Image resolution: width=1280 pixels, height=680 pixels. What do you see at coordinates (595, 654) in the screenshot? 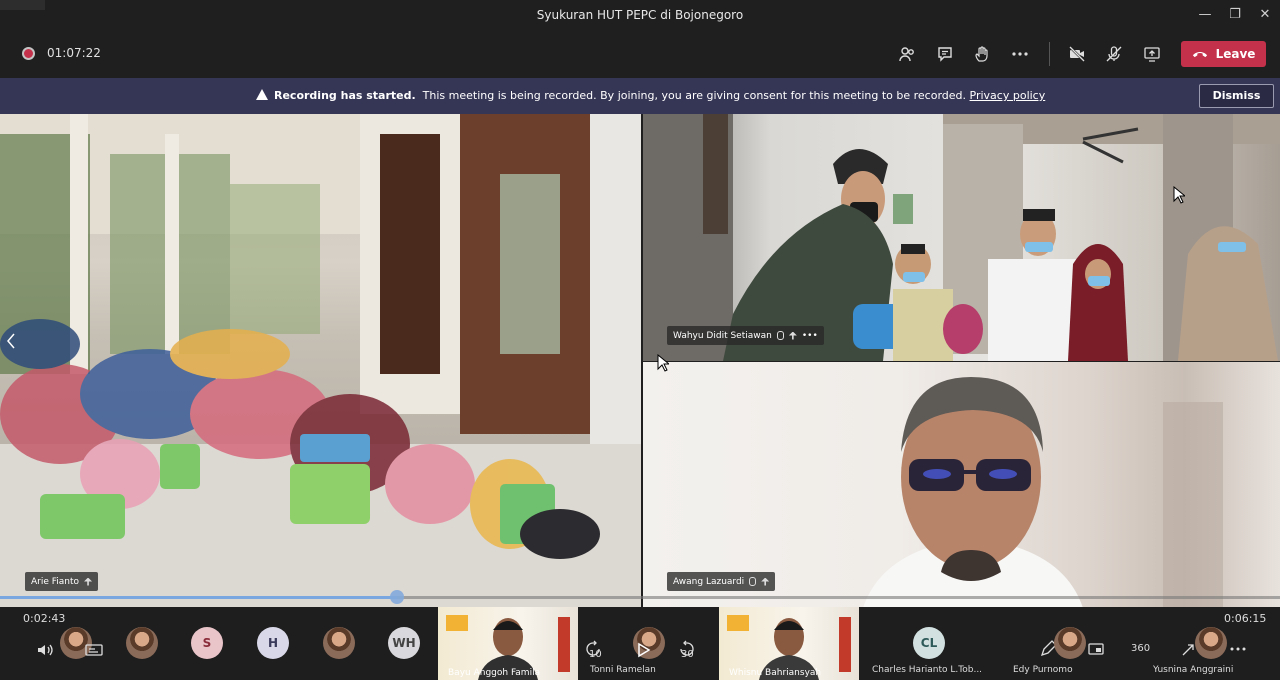
I see `rewind-label: 10` at bounding box center [595, 654].